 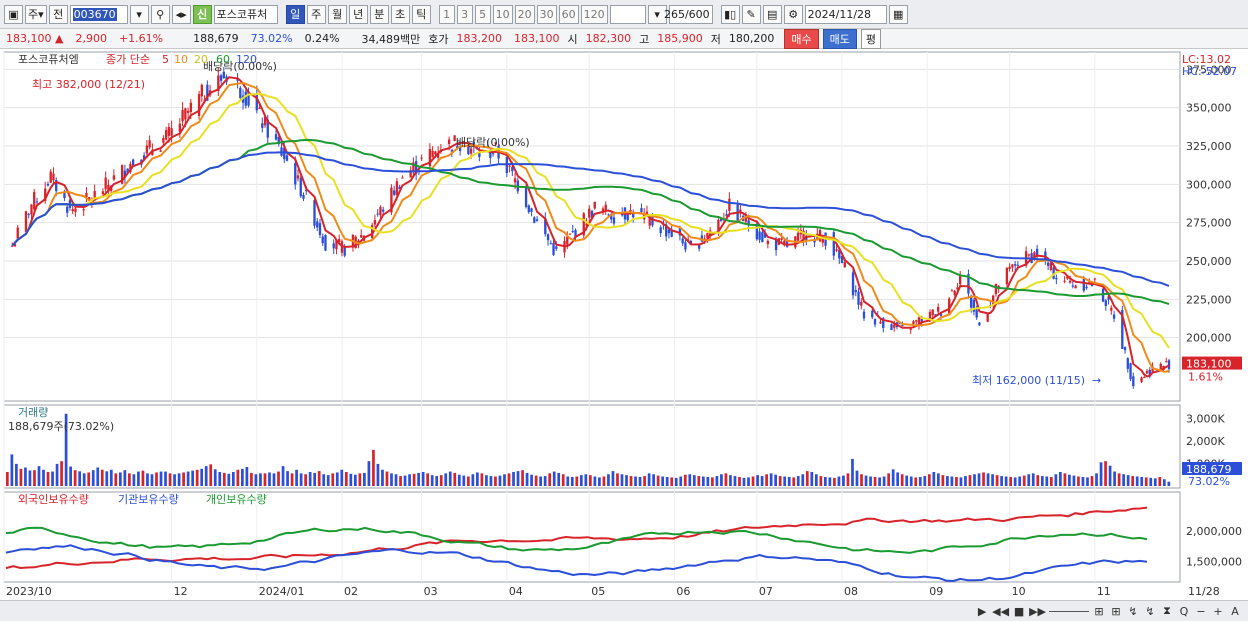 I want to click on date-end-label: 11/28, so click(x=1204, y=591).